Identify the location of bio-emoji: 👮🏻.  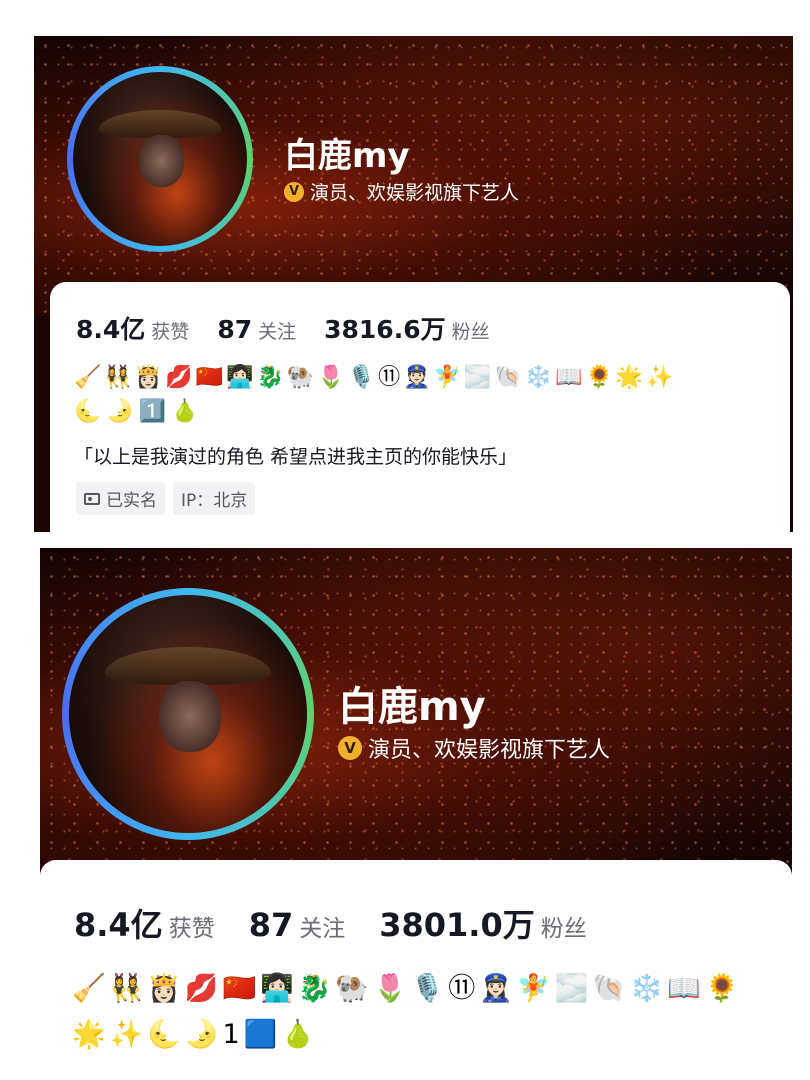
(417, 377).